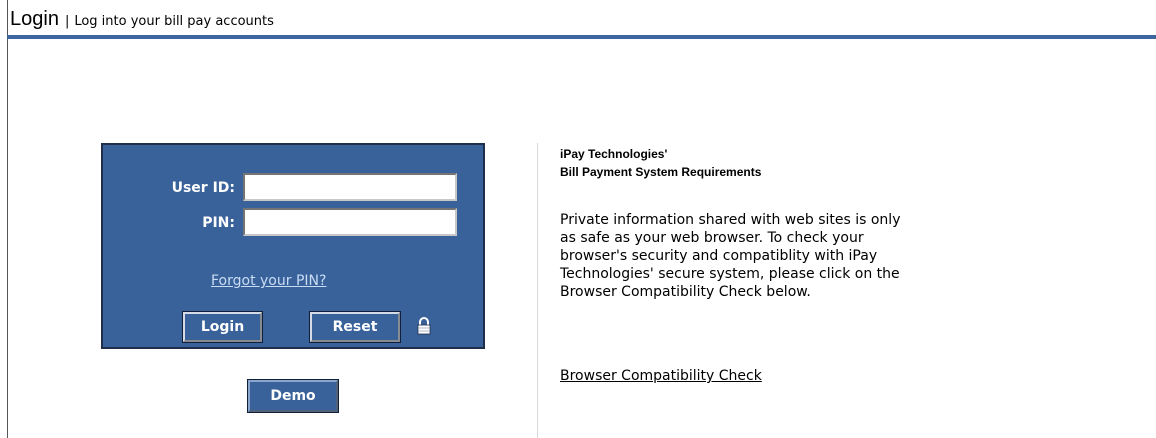 The height and width of the screenshot is (438, 1156). What do you see at coordinates (203, 188) in the screenshot?
I see `user-id-label: User ID:` at bounding box center [203, 188].